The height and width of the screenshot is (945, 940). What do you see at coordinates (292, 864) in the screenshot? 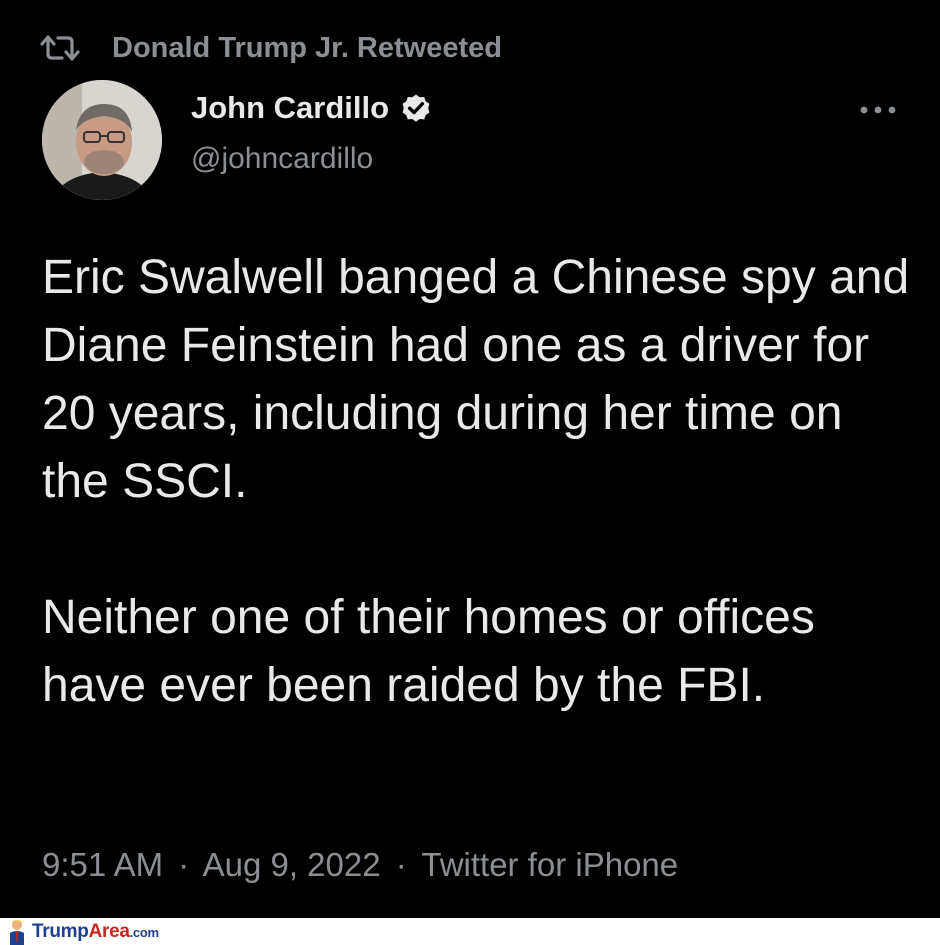
I see `tweet-date: Aug 9, 2022` at bounding box center [292, 864].